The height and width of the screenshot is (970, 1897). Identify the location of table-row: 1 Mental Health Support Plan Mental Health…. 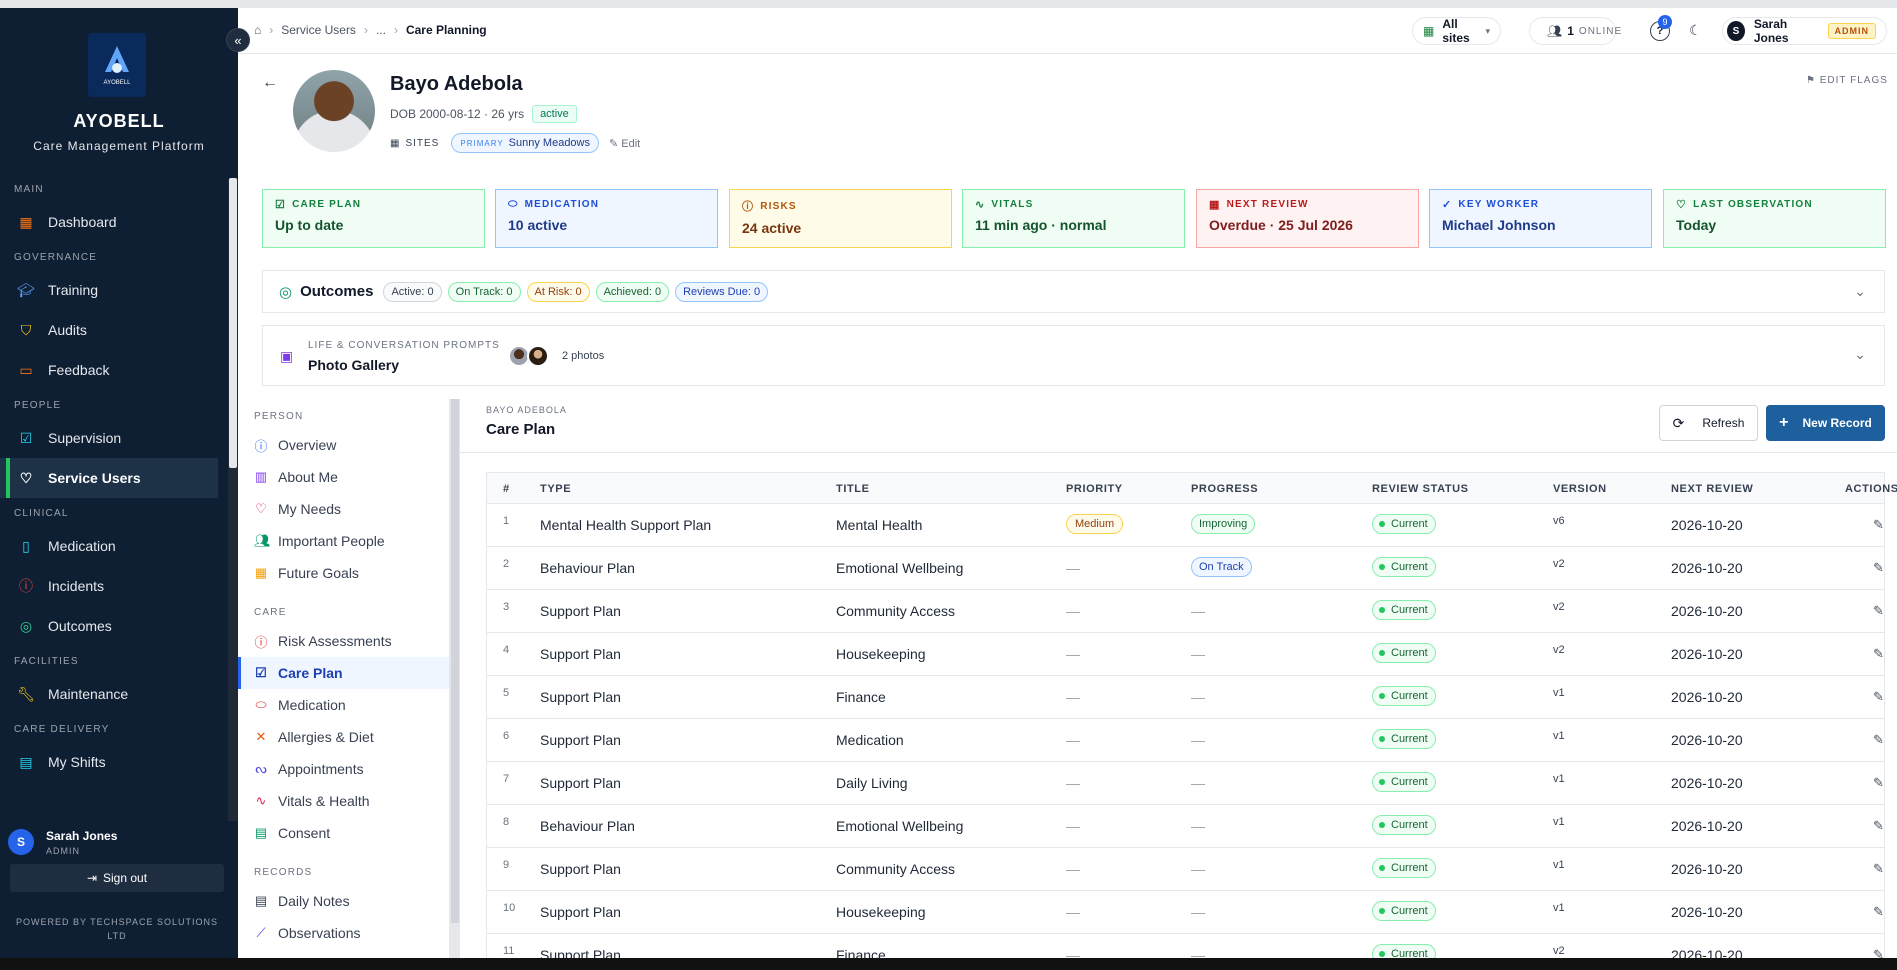
(1192, 525).